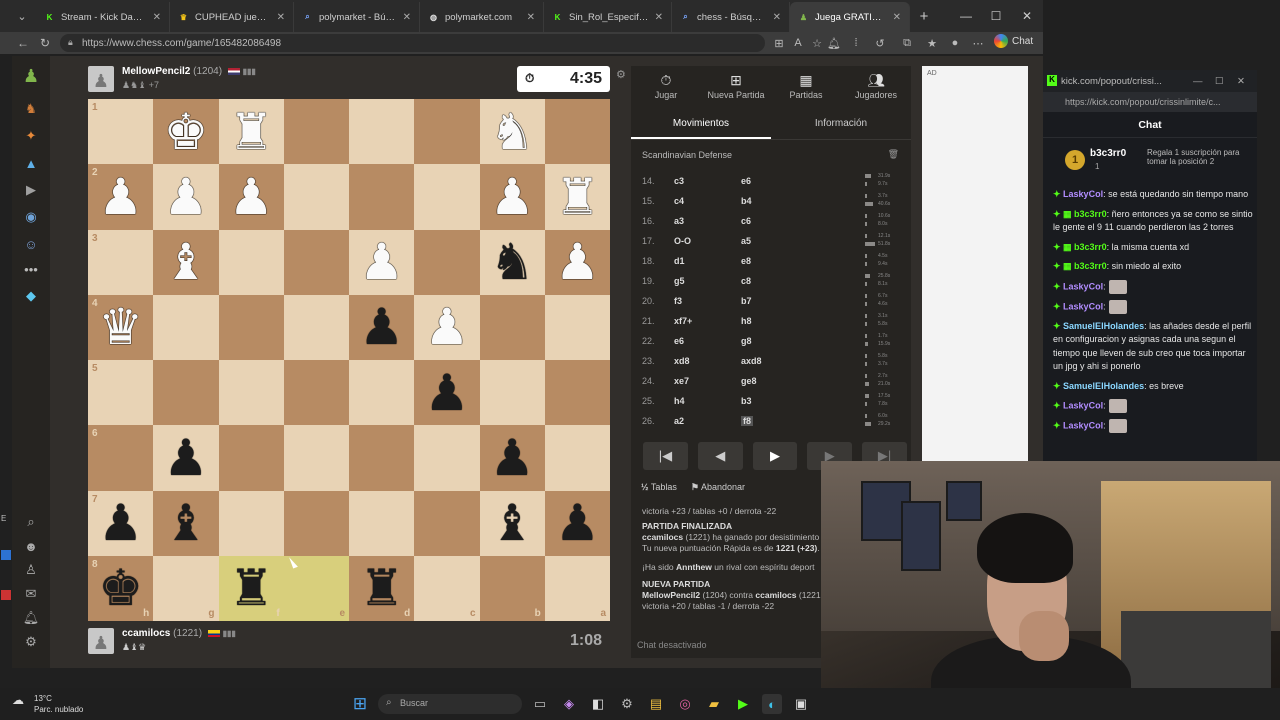 This screenshot has width=1280, height=720. Describe the element at coordinates (746, 221) in the screenshot. I see `black-move: c6` at that location.